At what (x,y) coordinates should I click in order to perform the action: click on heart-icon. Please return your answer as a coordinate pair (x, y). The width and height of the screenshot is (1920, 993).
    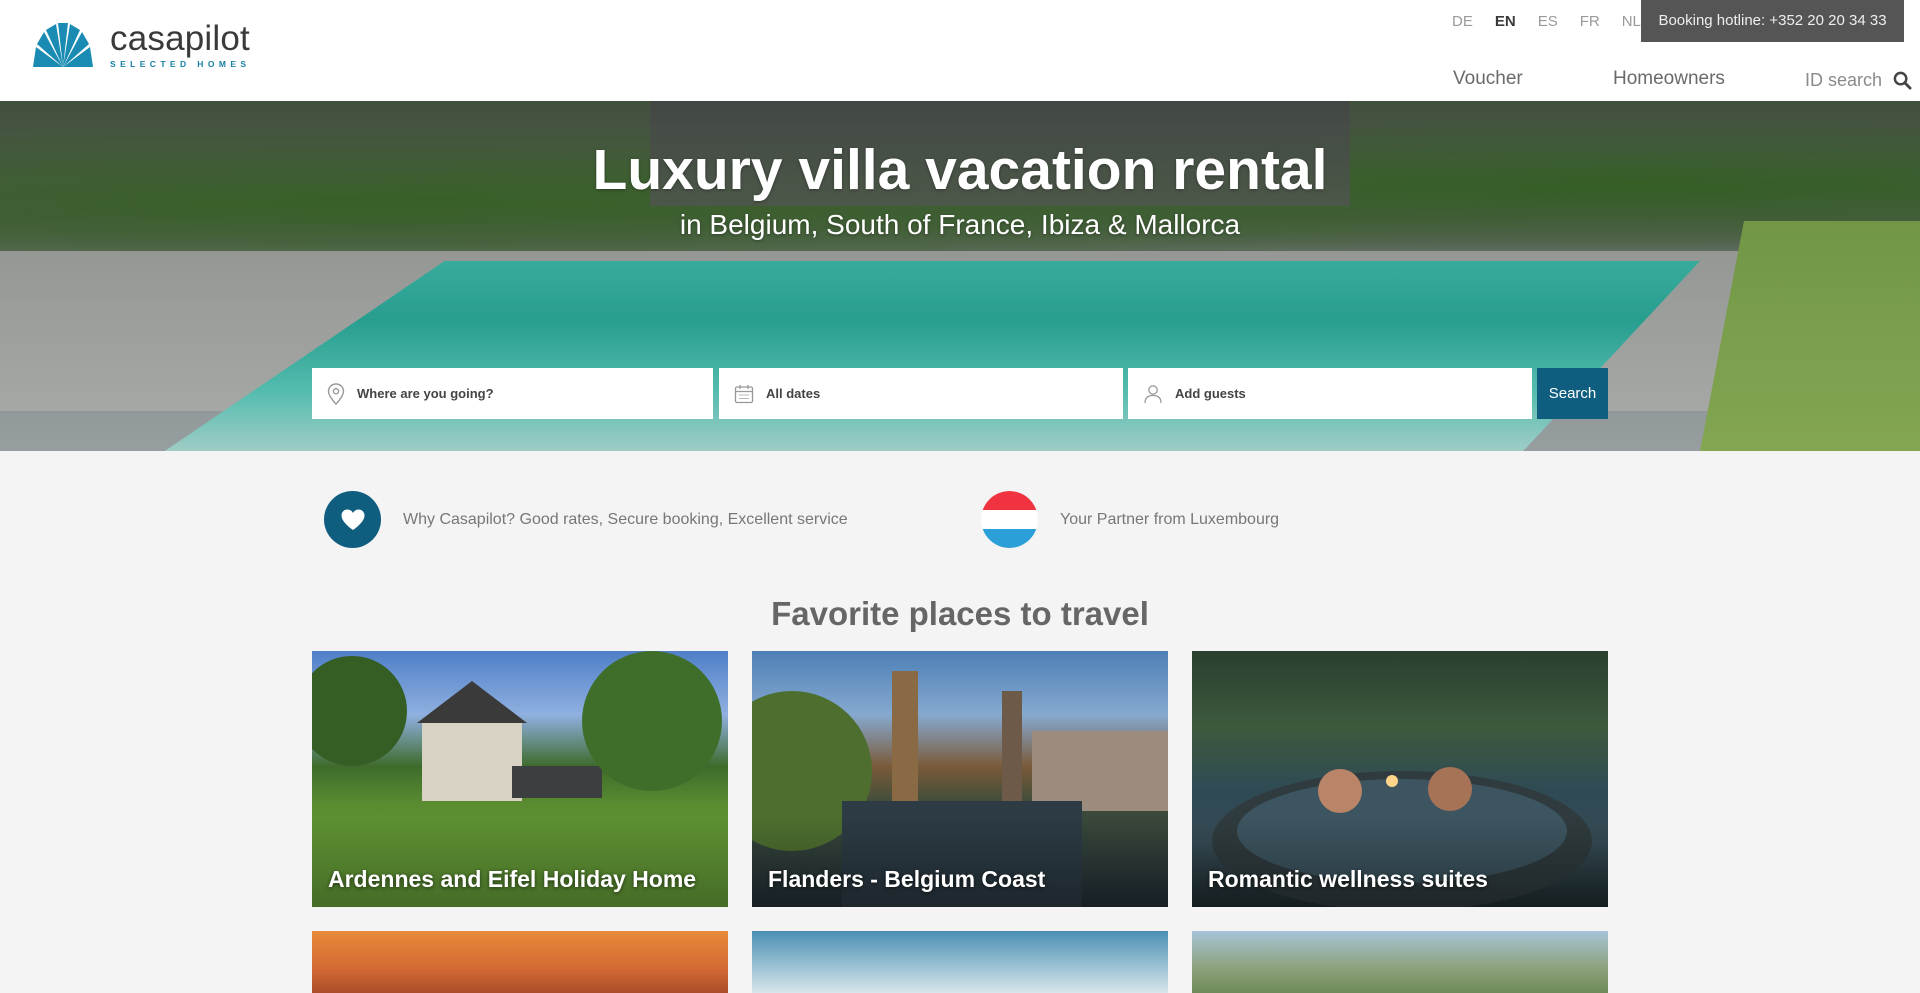
    Looking at the image, I should click on (352, 519).